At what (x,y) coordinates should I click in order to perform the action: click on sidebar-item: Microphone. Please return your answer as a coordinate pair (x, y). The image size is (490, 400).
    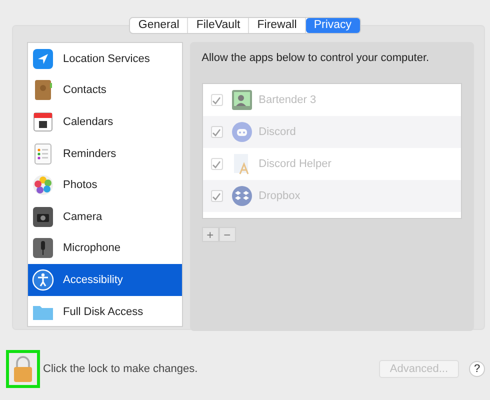
    Looking at the image, I should click on (105, 248).